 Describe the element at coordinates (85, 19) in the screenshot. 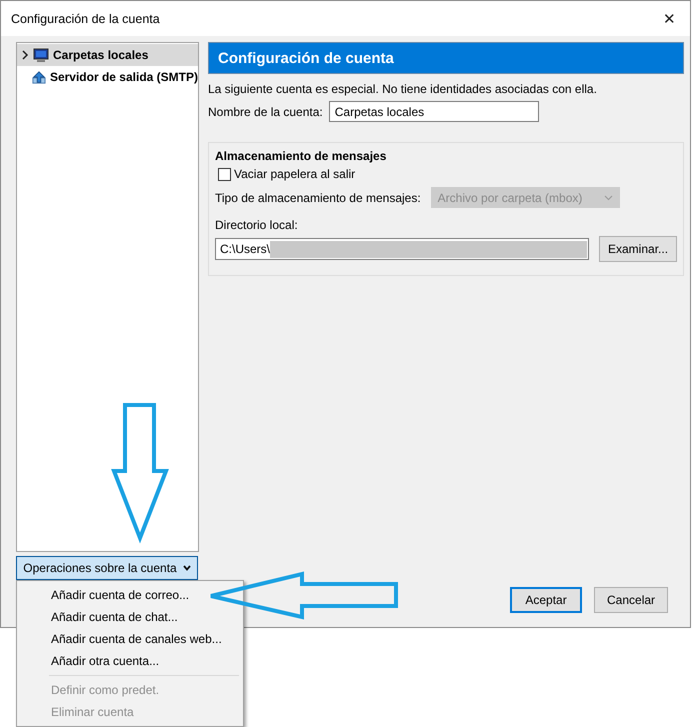

I see `window-title: Configuración de la cuenta` at that location.